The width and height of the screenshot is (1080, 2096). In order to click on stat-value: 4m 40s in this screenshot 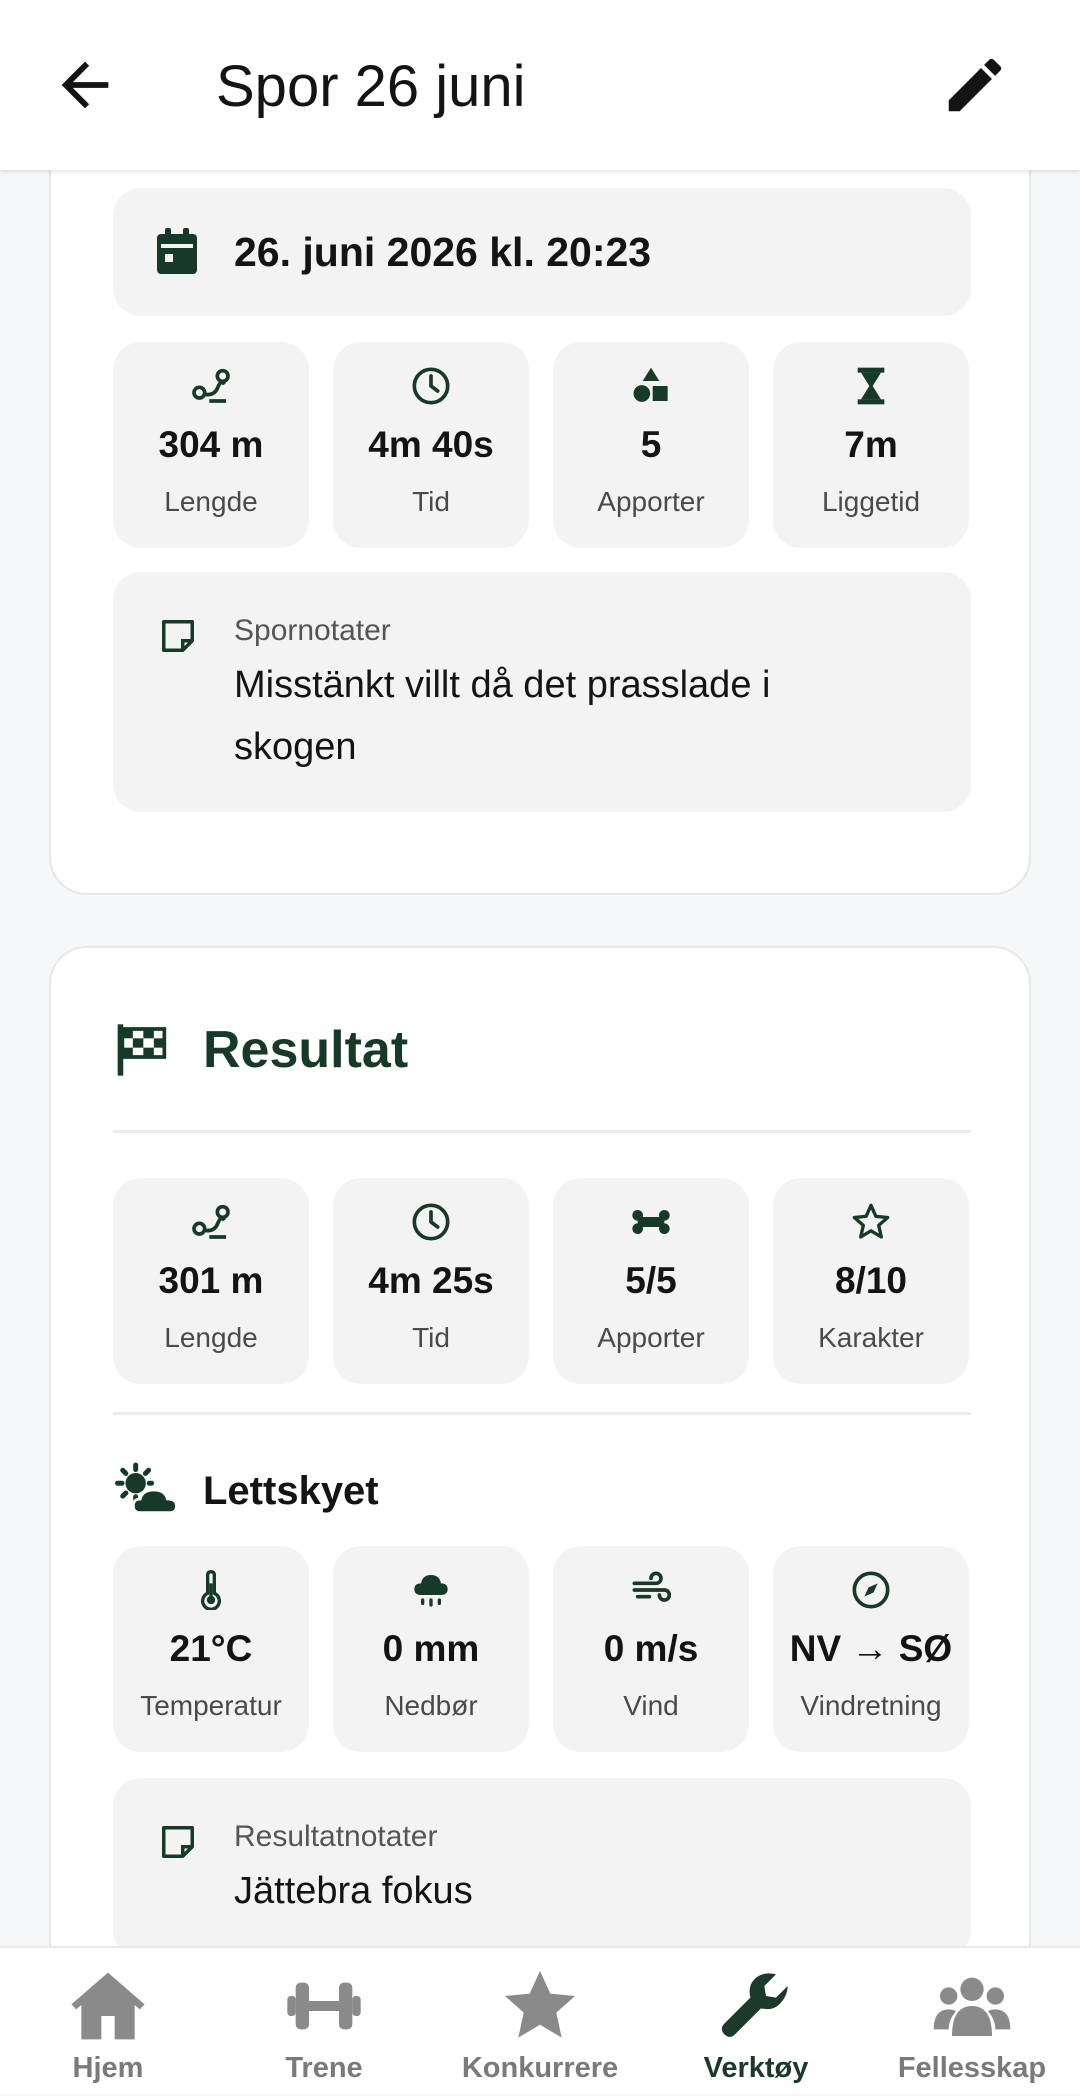, I will do `click(431, 444)`.